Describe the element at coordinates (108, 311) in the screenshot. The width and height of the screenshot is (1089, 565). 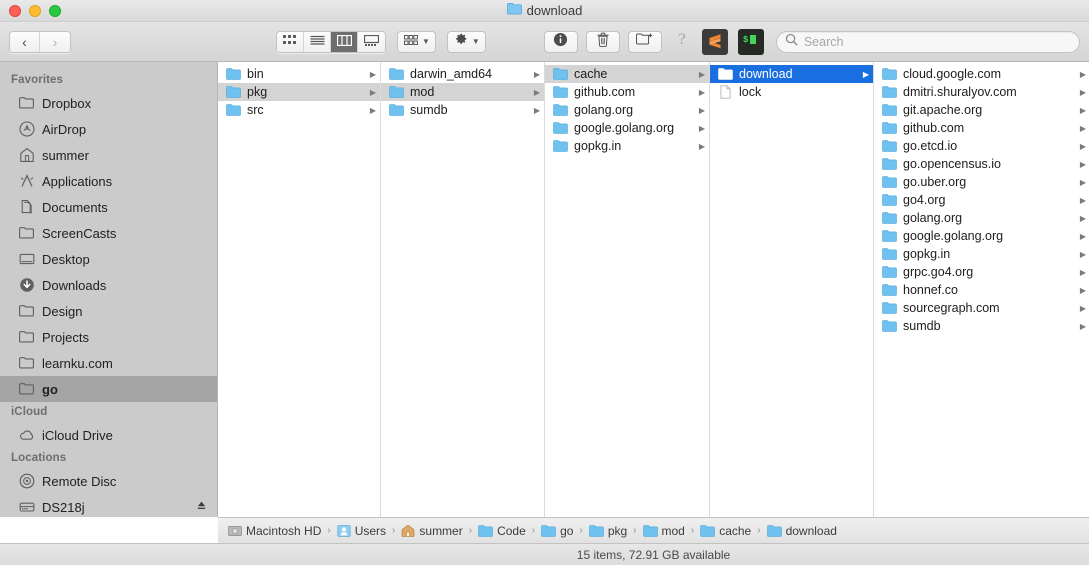
I see `sidebar-item-design: Design` at that location.